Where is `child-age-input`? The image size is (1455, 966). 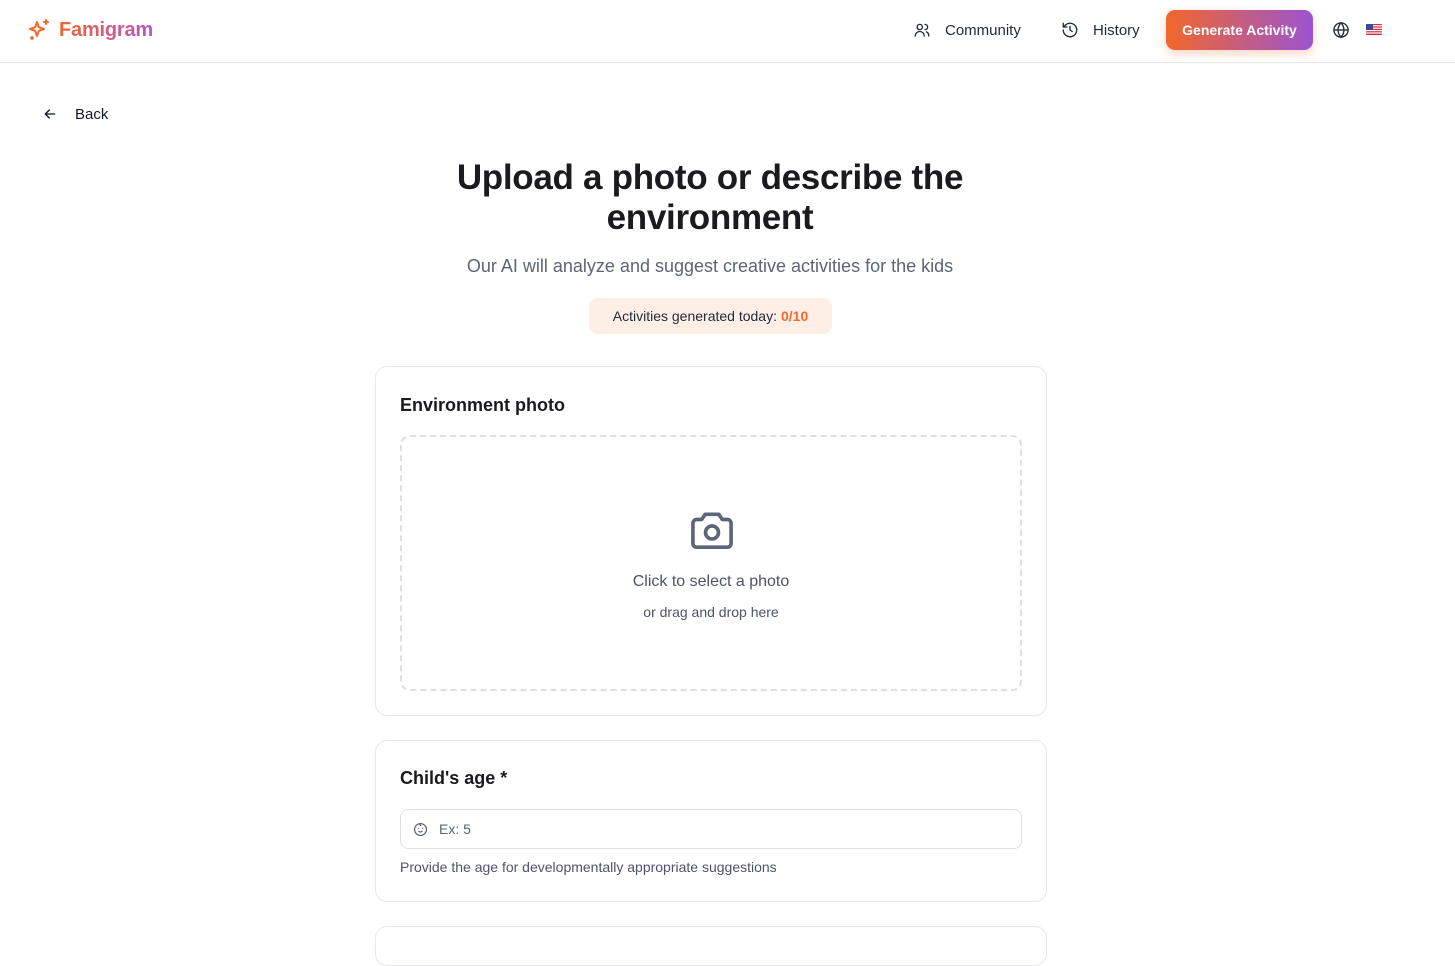 child-age-input is located at coordinates (724, 829).